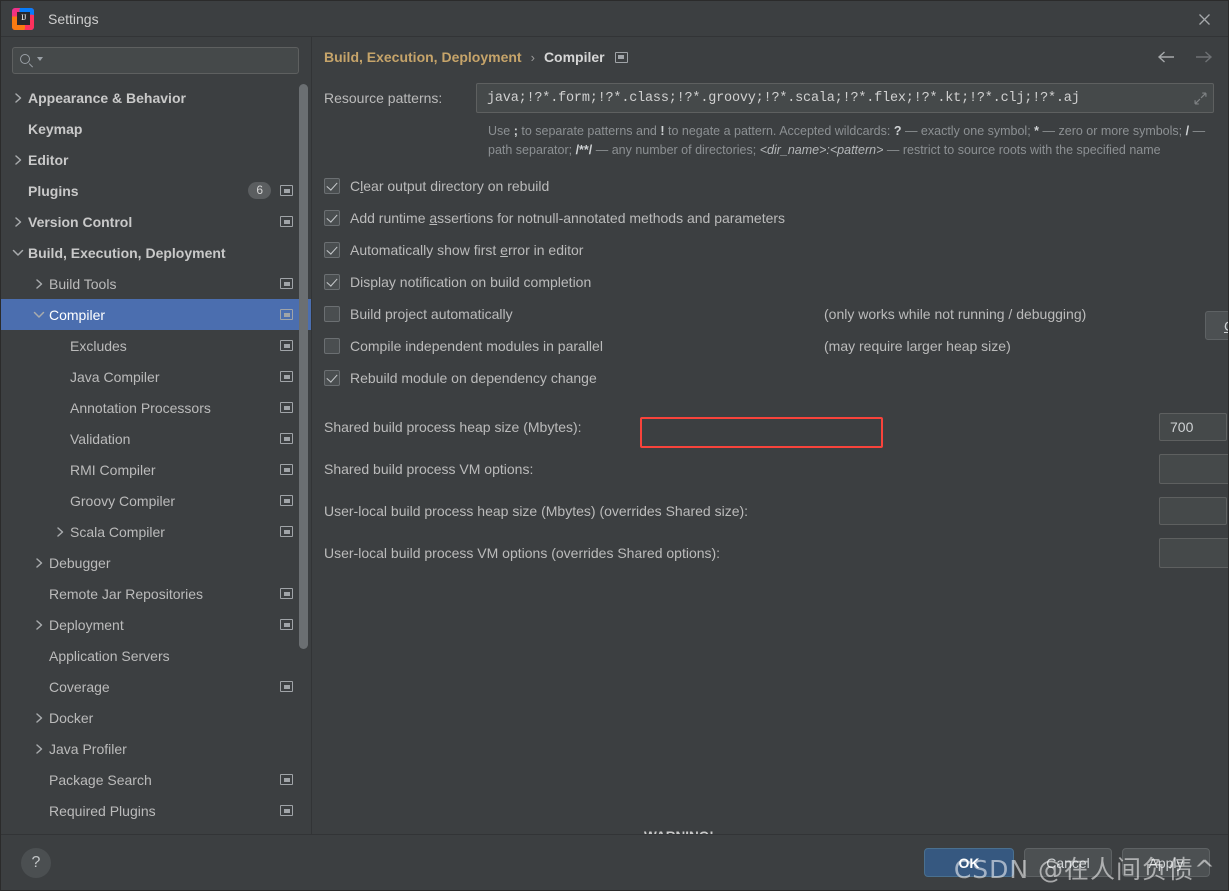 Image resolution: width=1229 pixels, height=891 pixels. Describe the element at coordinates (332, 250) in the screenshot. I see `checkbox-automatically-show-first-error-in-editor` at that location.